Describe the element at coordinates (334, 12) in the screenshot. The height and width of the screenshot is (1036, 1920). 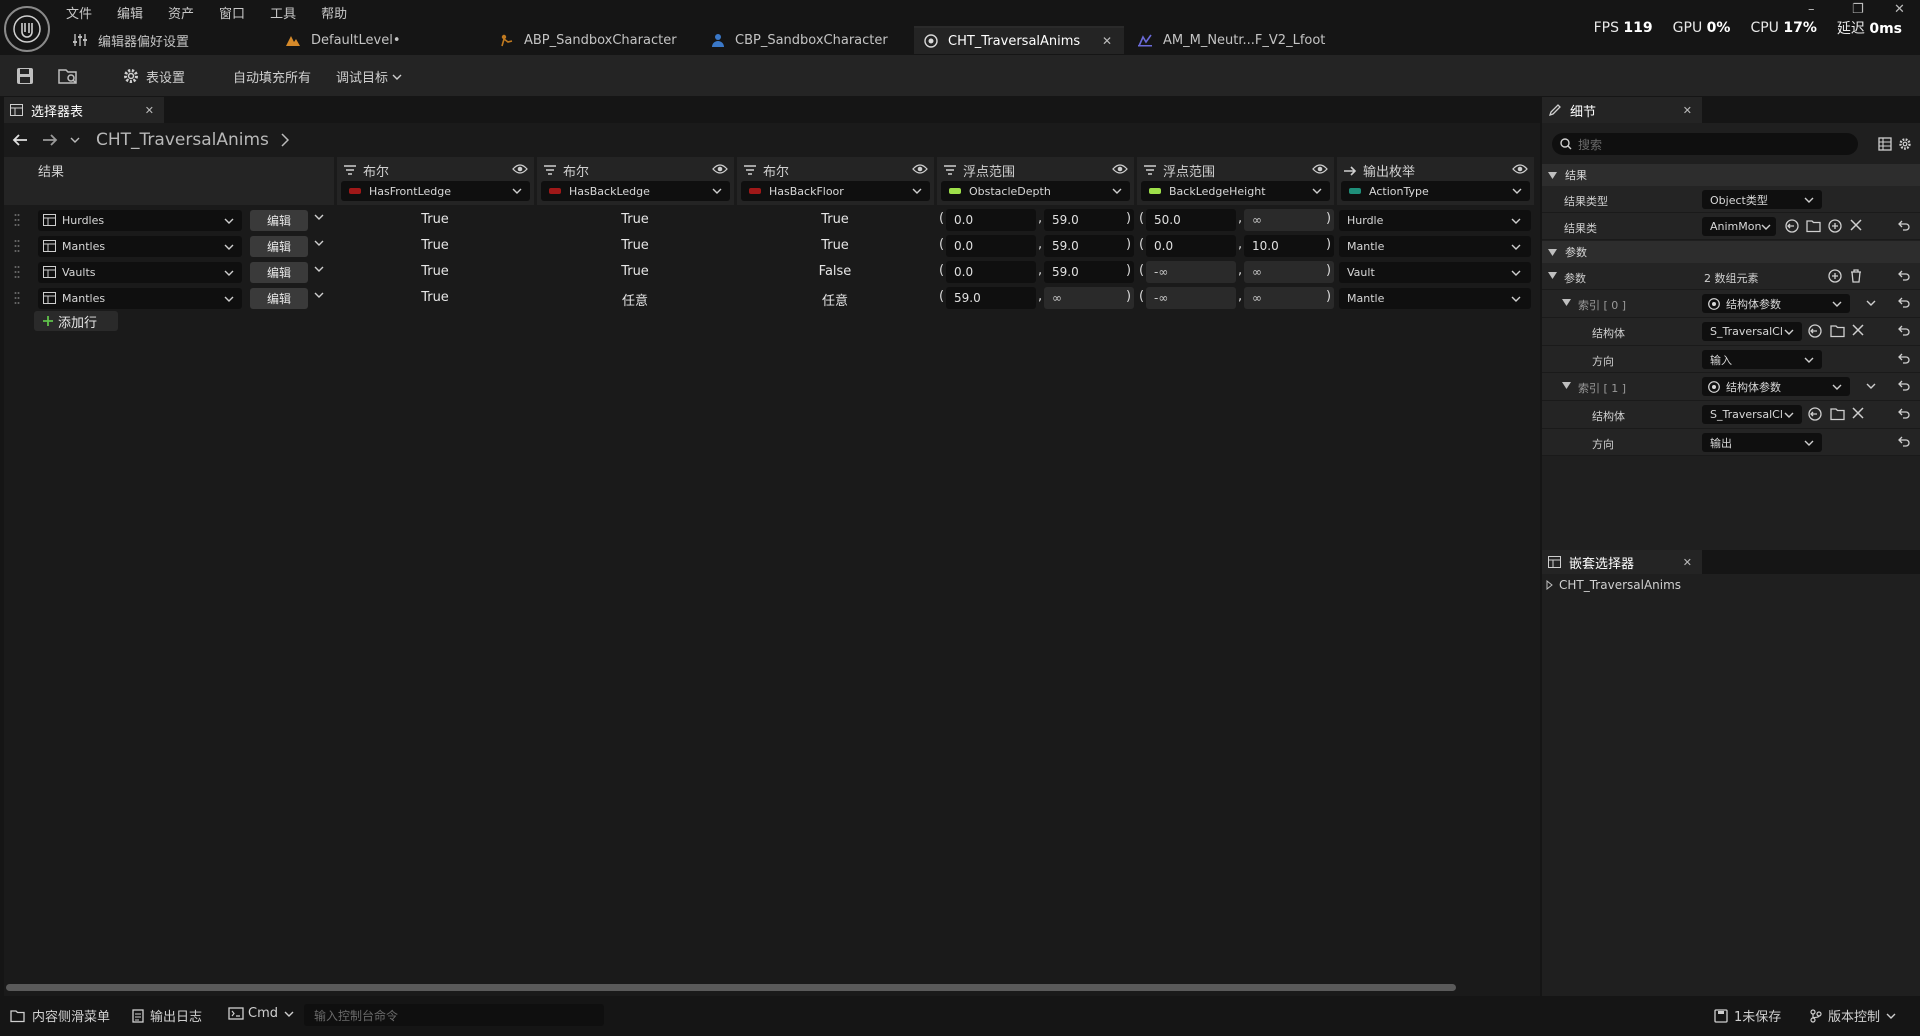
I see `menu-help: 帮助` at that location.